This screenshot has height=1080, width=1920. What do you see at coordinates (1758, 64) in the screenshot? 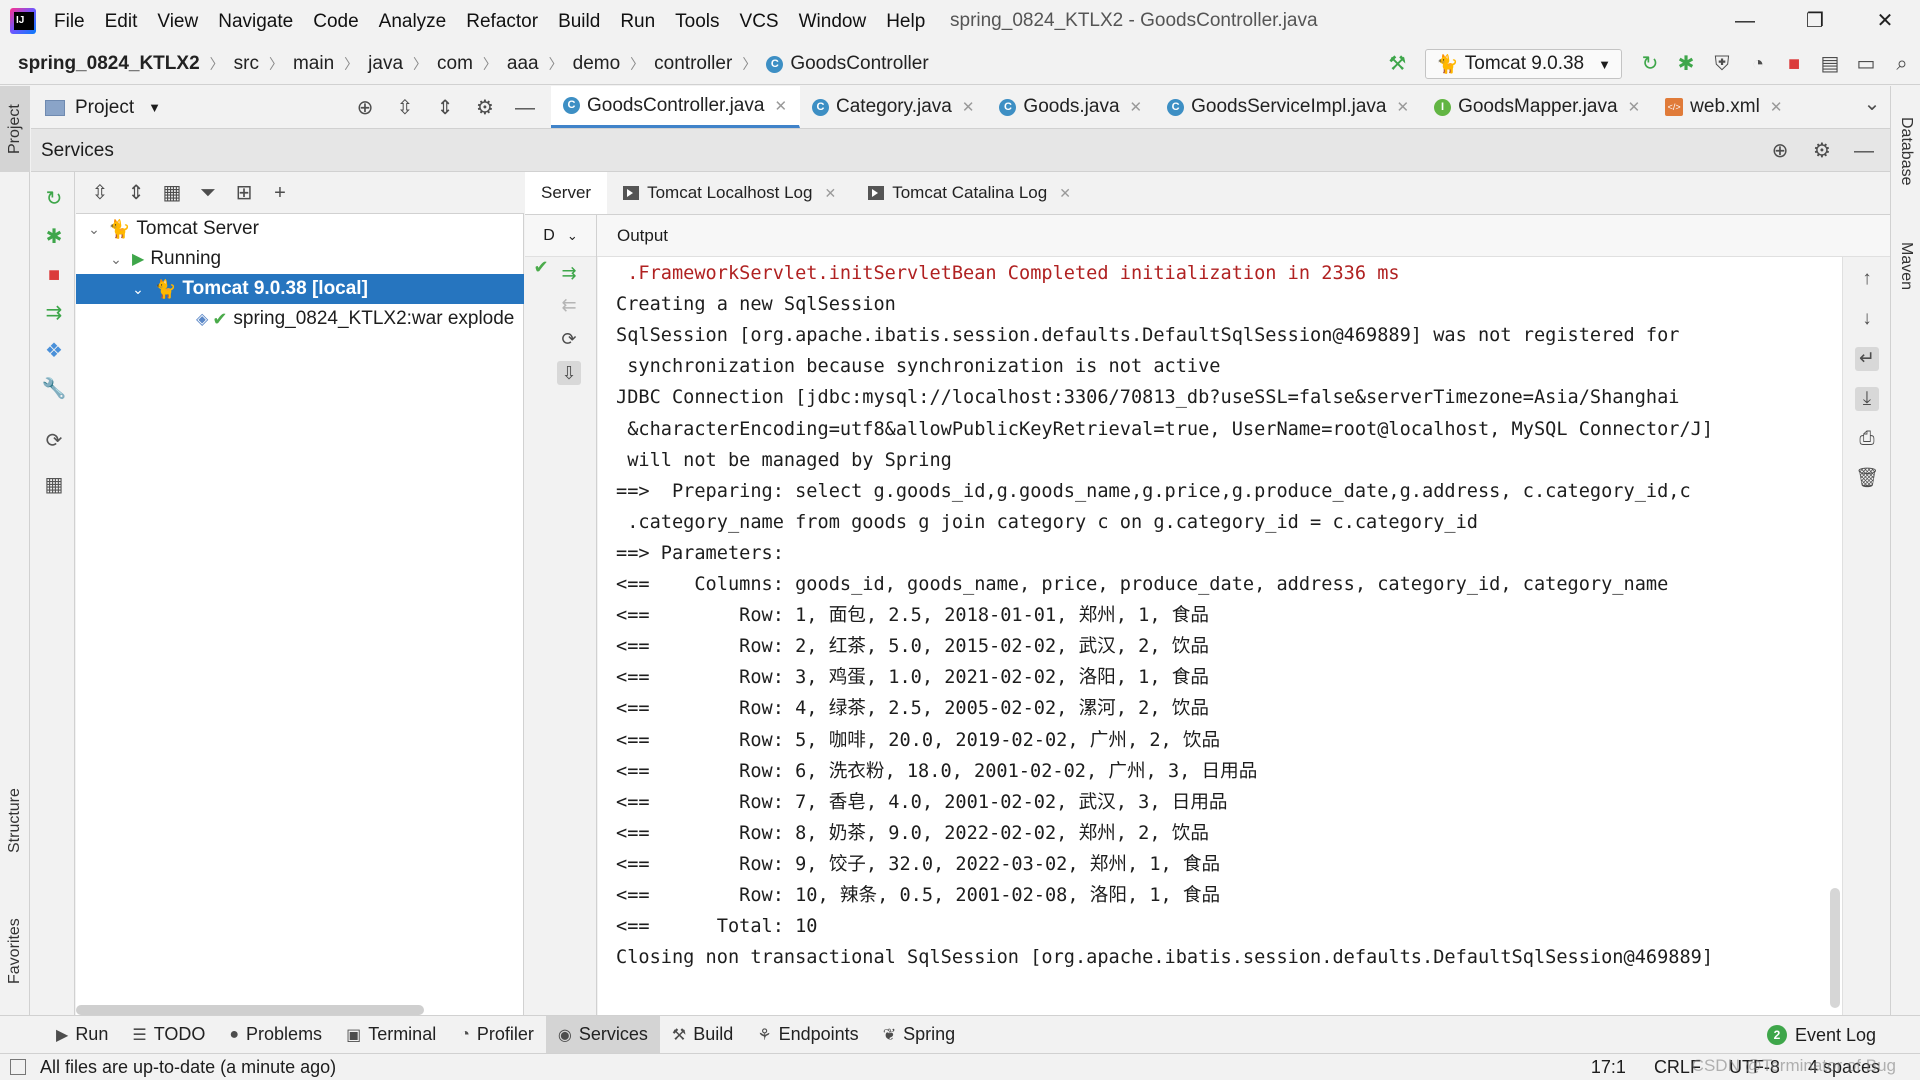
I see `profile-icon: ◔` at bounding box center [1758, 64].